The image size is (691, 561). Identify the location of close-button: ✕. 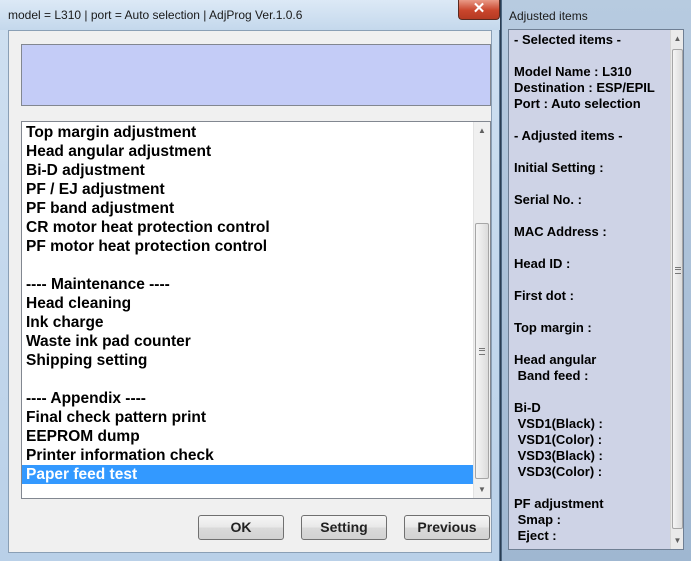
(479, 10).